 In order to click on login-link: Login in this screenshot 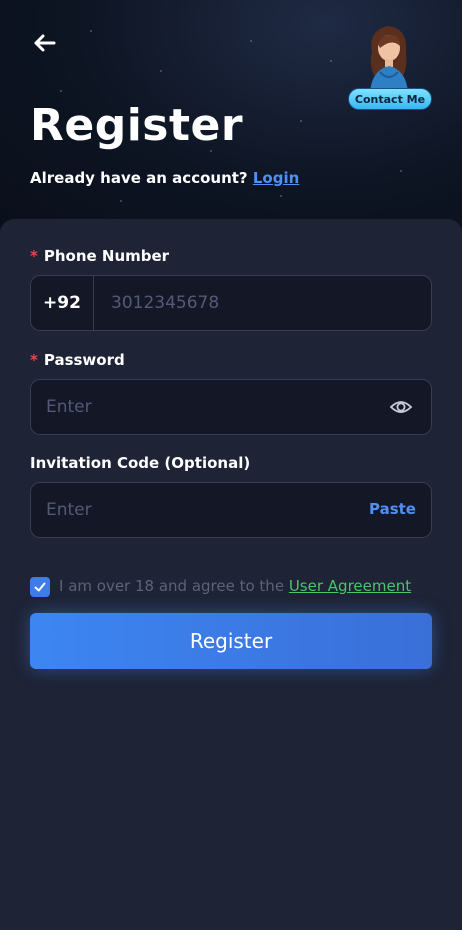, I will do `click(276, 178)`.